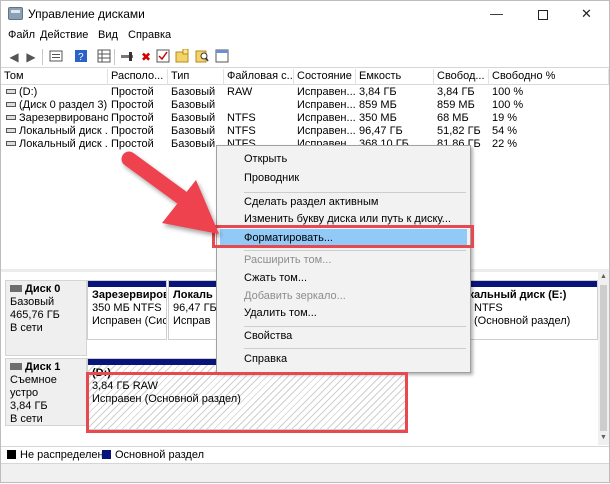 Image resolution: width=610 pixels, height=484 pixels. Describe the element at coordinates (163, 57) in the screenshot. I see `checkmark-icon` at that location.